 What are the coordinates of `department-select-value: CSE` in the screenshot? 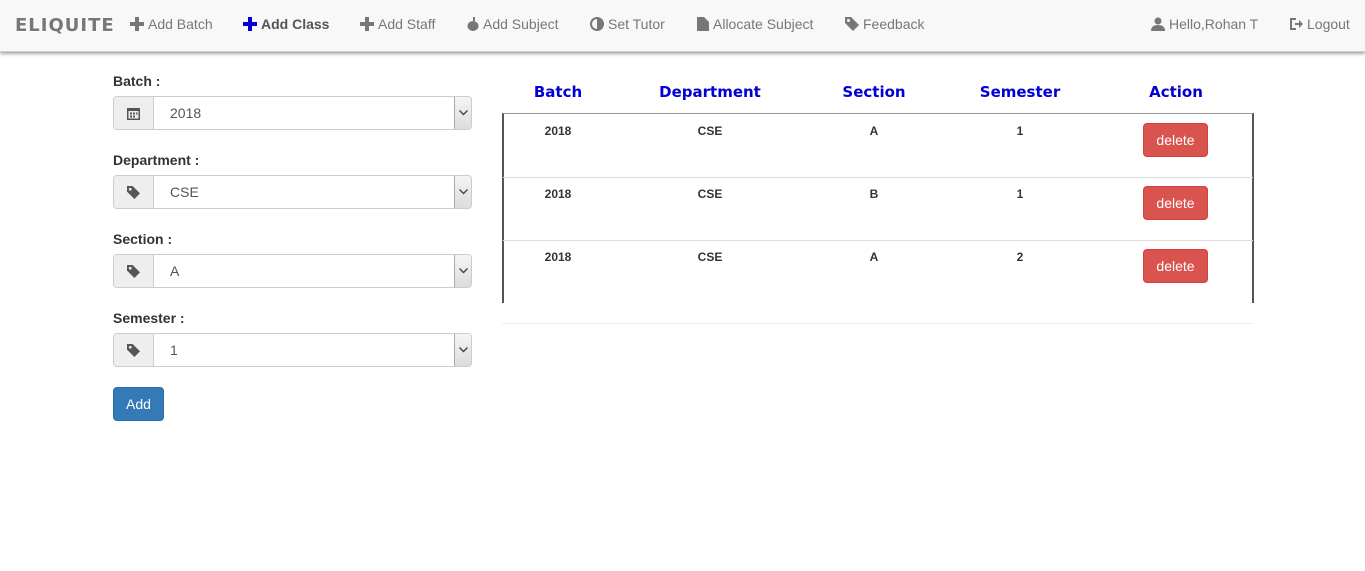 It's located at (184, 192).